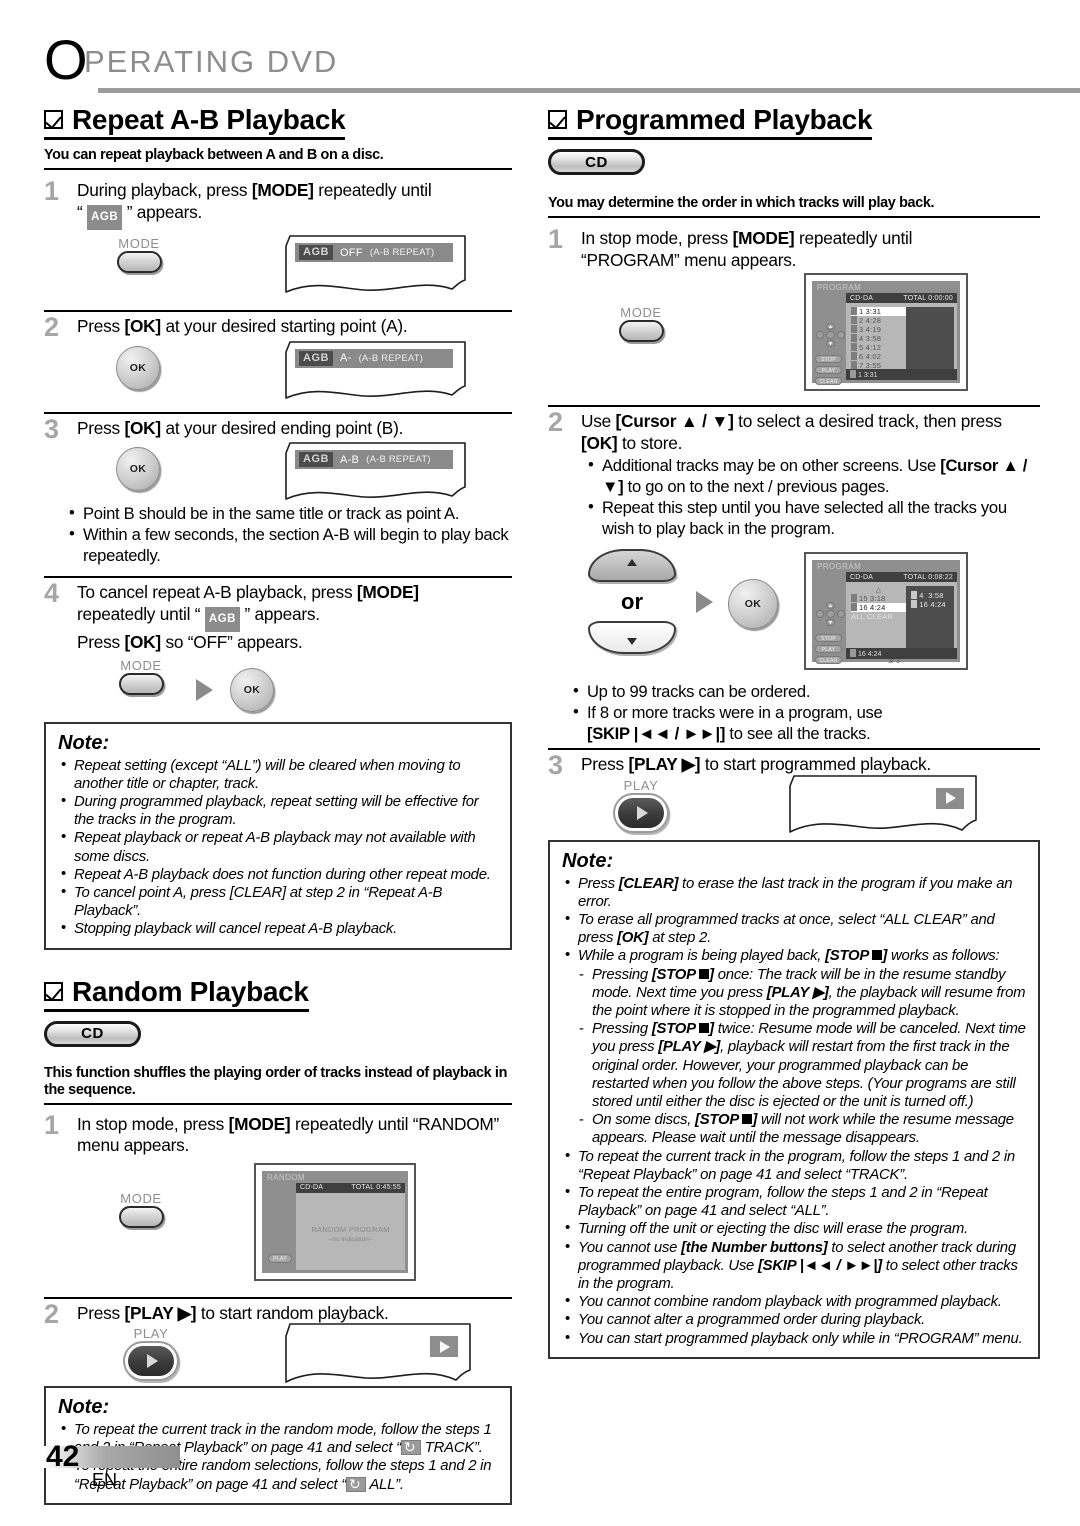  I want to click on cursor-down-button, so click(632, 637).